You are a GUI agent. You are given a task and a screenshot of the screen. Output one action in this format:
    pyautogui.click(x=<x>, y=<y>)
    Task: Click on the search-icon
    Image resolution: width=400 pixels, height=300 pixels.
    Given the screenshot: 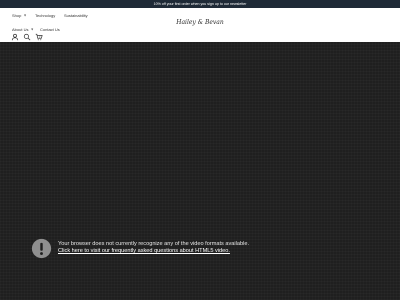 What is the action you would take?
    pyautogui.click(x=27, y=37)
    